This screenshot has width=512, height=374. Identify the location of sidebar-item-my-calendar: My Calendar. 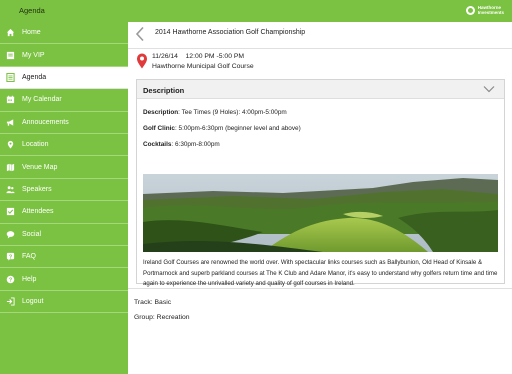
(64, 100).